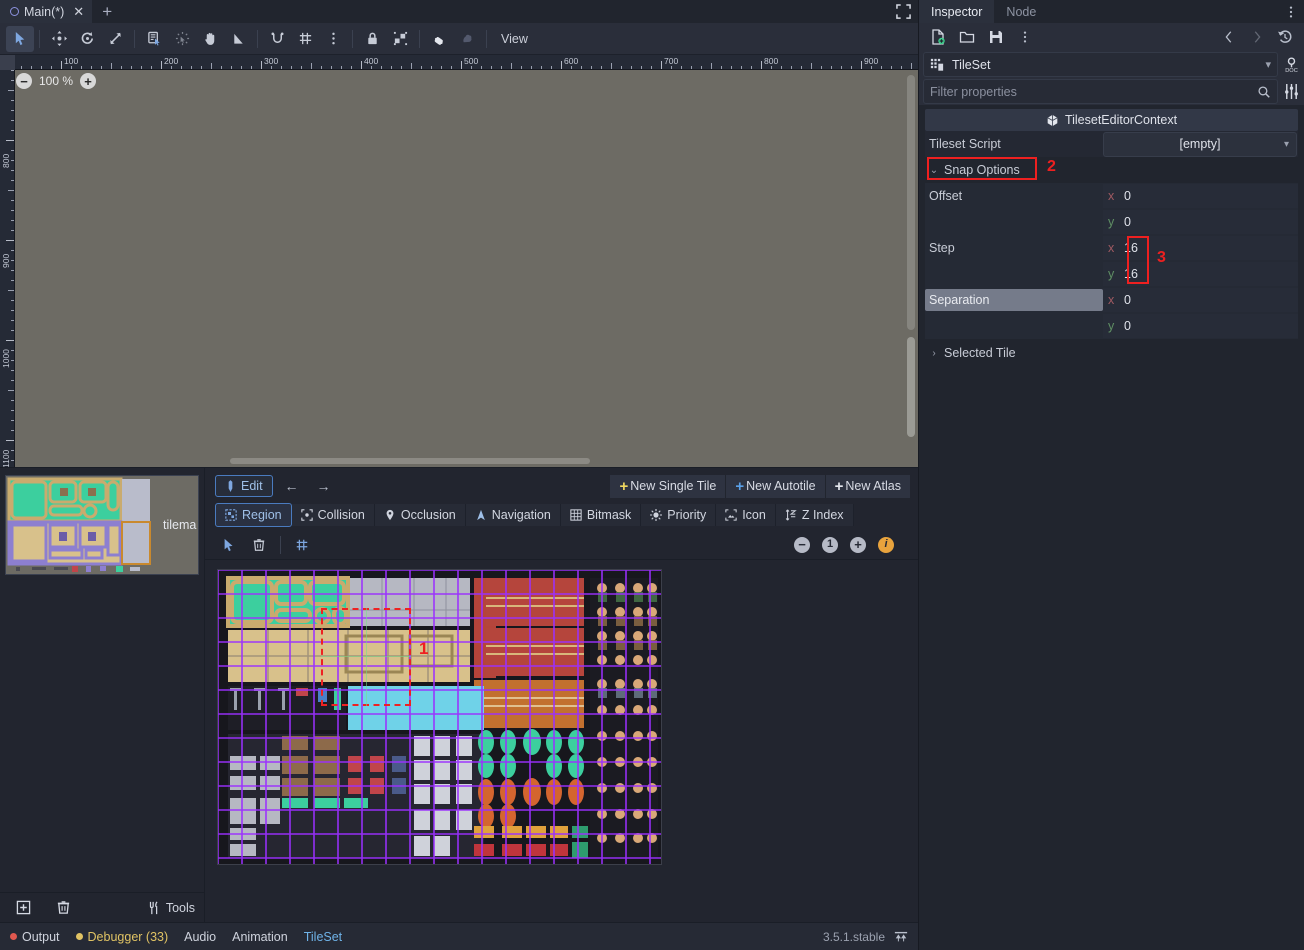 This screenshot has height=950, width=1304. Describe the element at coordinates (305, 39) in the screenshot. I see `grid-snap-icon` at that location.